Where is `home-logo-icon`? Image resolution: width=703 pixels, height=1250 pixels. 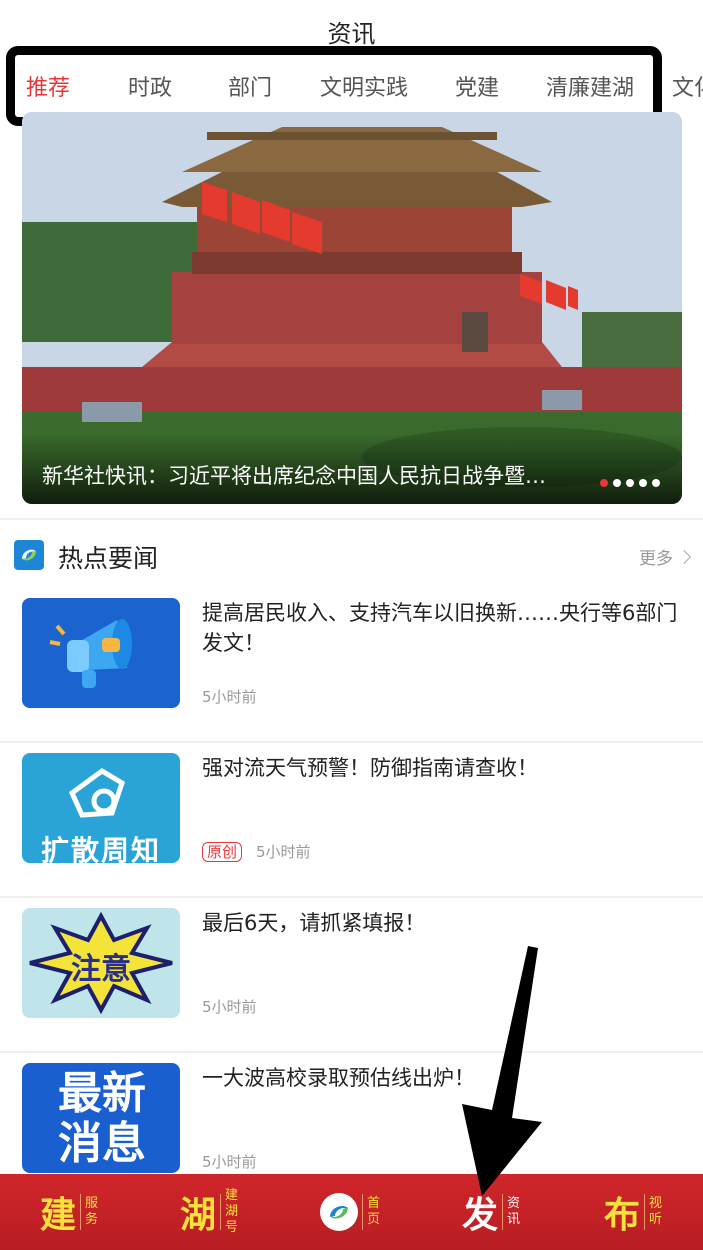
home-logo-icon is located at coordinates (339, 1212).